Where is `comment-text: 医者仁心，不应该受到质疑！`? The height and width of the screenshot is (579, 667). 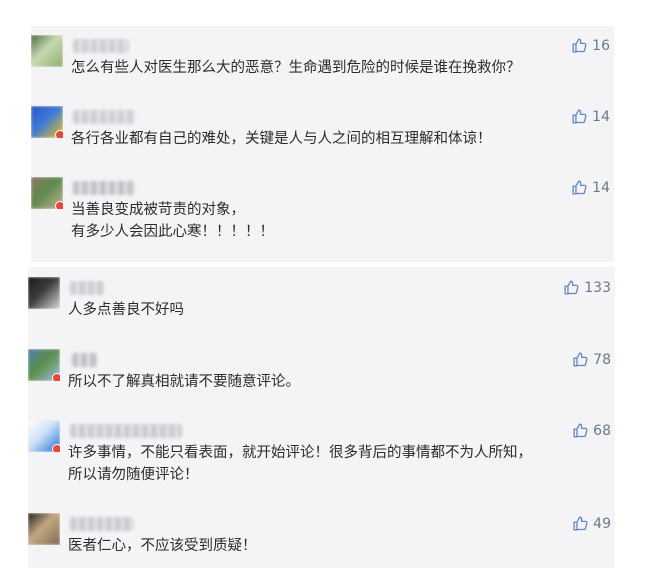
comment-text: 医者仁心，不应该受到质疑！ is located at coordinates (162, 546).